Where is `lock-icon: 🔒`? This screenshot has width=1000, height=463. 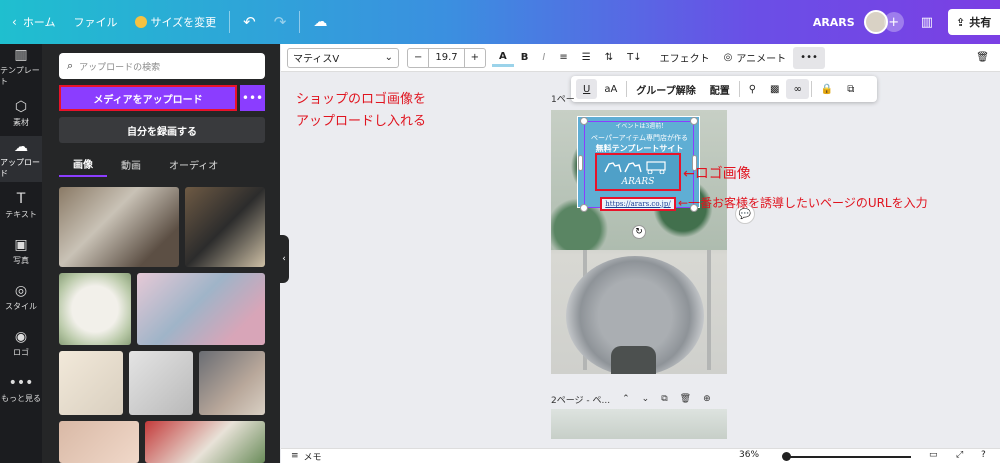 lock-icon: 🔒 is located at coordinates (827, 89).